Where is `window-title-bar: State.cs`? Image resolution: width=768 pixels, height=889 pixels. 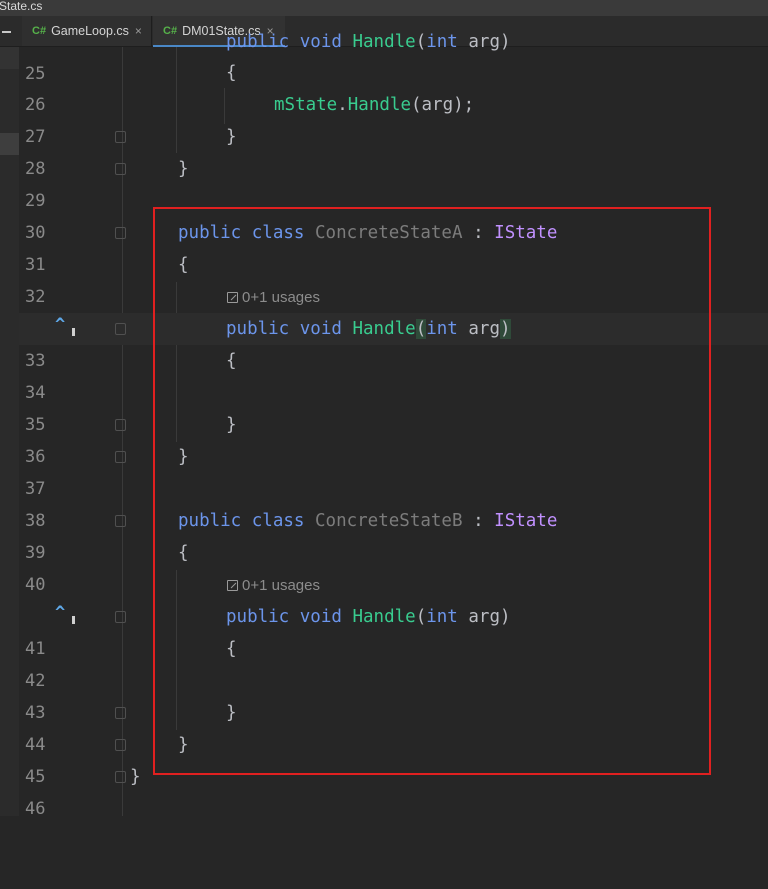
window-title-bar: State.cs is located at coordinates (384, 8).